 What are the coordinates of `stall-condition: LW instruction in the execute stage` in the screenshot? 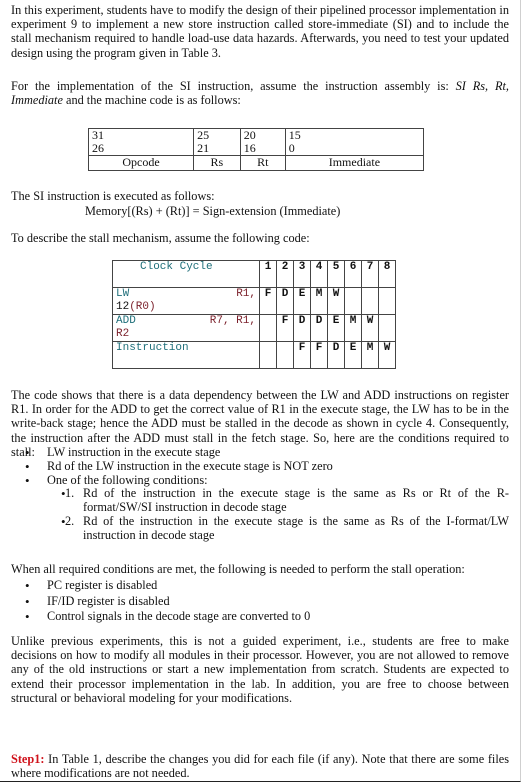 It's located at (267, 452).